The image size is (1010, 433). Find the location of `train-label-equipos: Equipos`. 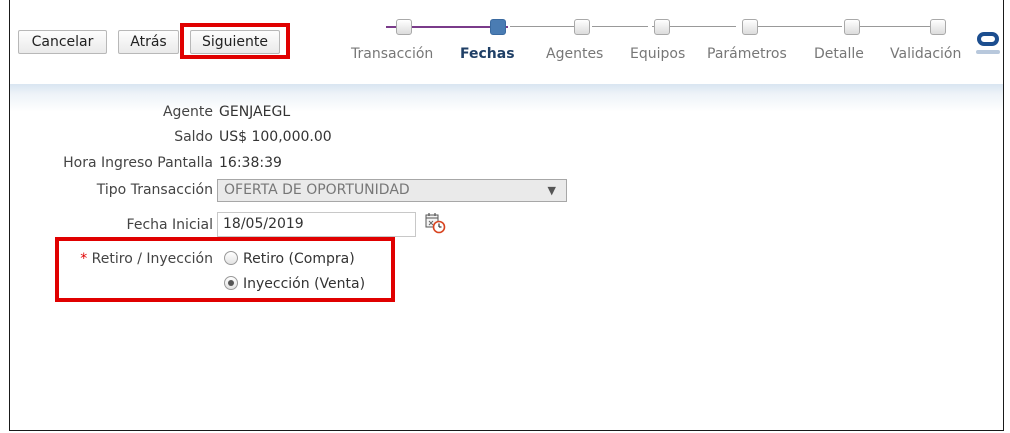

train-label-equipos: Equipos is located at coordinates (657, 54).